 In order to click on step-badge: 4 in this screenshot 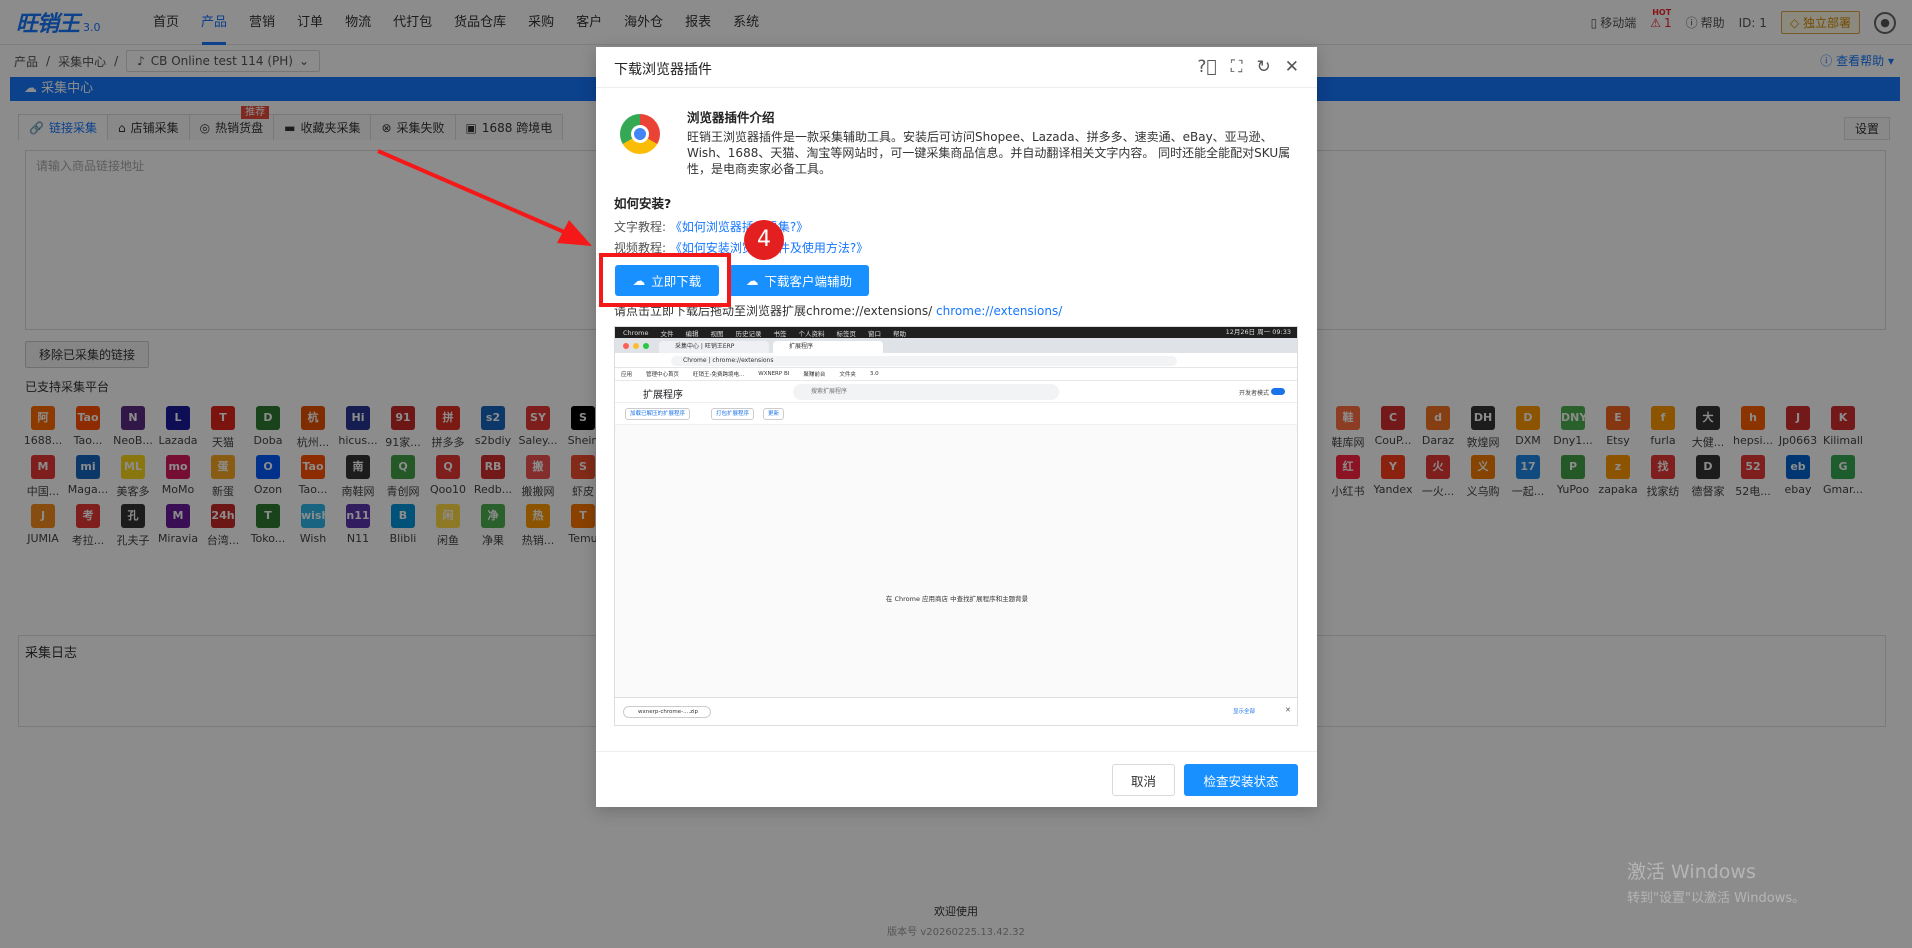, I will do `click(764, 240)`.